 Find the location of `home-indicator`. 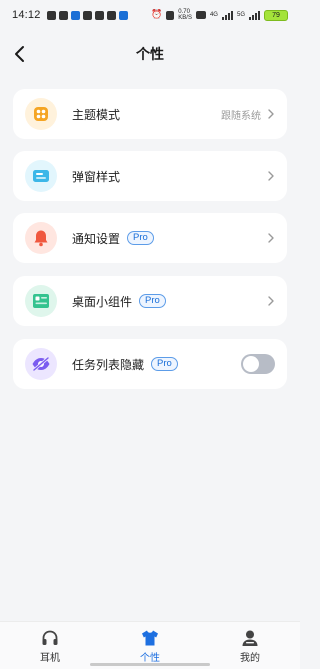

home-indicator is located at coordinates (150, 664).